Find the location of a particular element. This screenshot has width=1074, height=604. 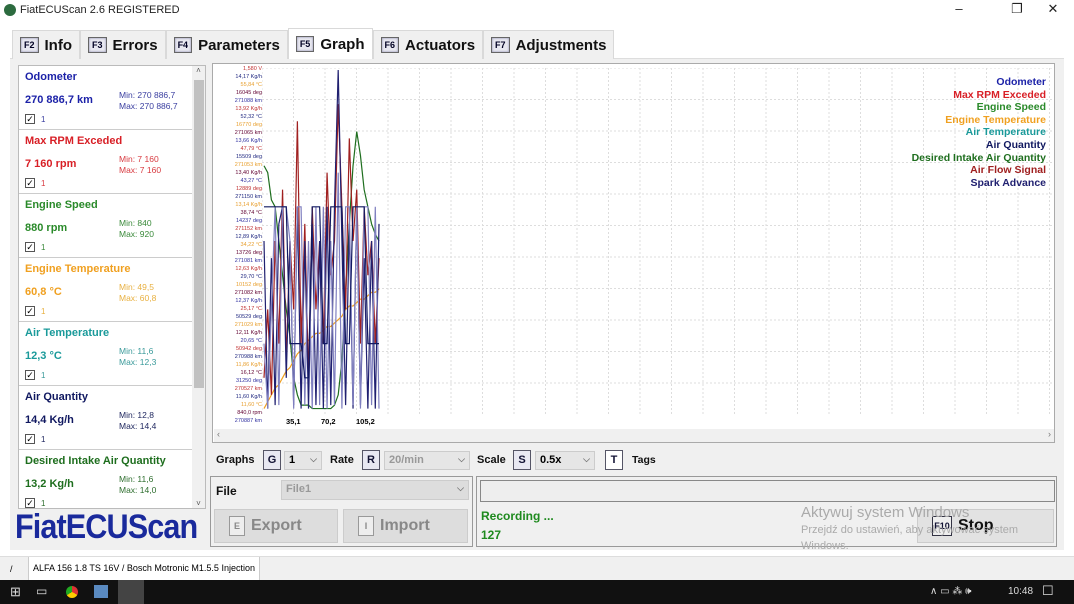

axis-label: 13726 deg is located at coordinates (249, 253).